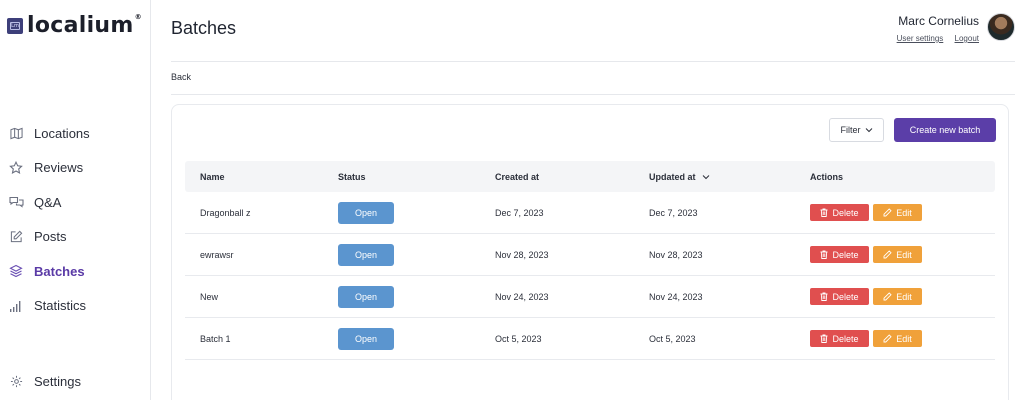 The width and height of the screenshot is (1024, 400). Describe the element at coordinates (16, 381) in the screenshot. I see `gear-icon` at that location.